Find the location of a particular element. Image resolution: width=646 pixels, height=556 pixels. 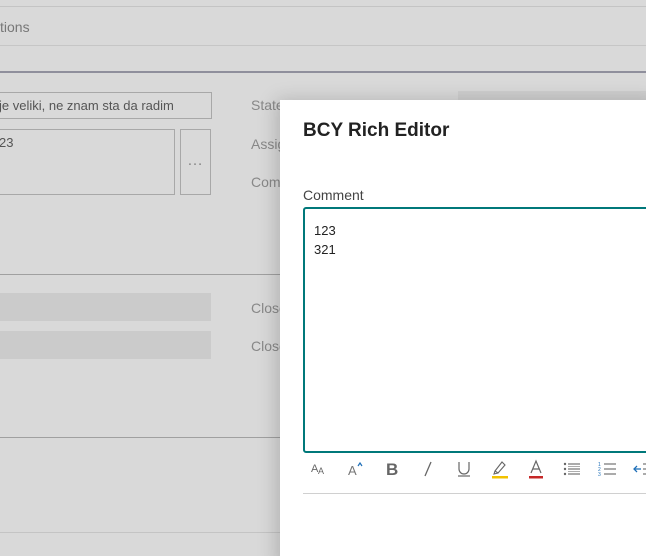

actions-tab: tions is located at coordinates (15, 27).